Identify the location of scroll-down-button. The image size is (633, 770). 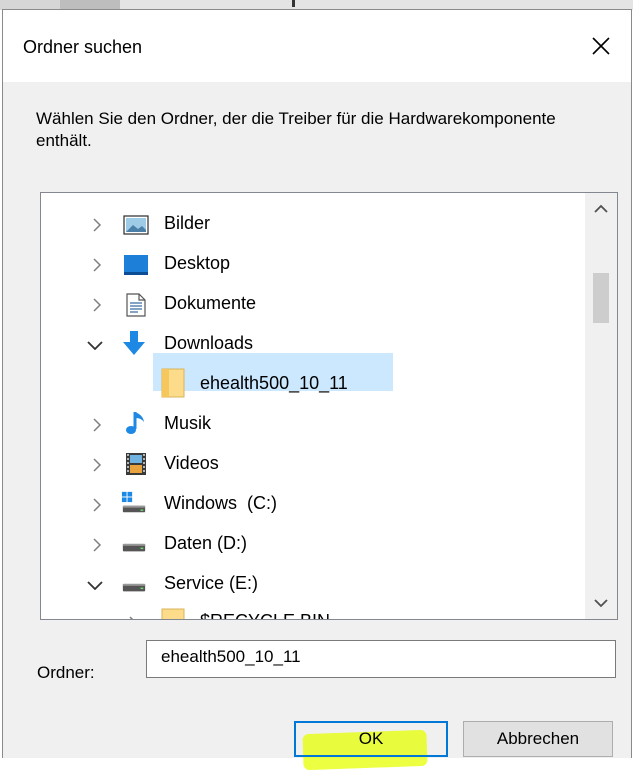
(601, 603).